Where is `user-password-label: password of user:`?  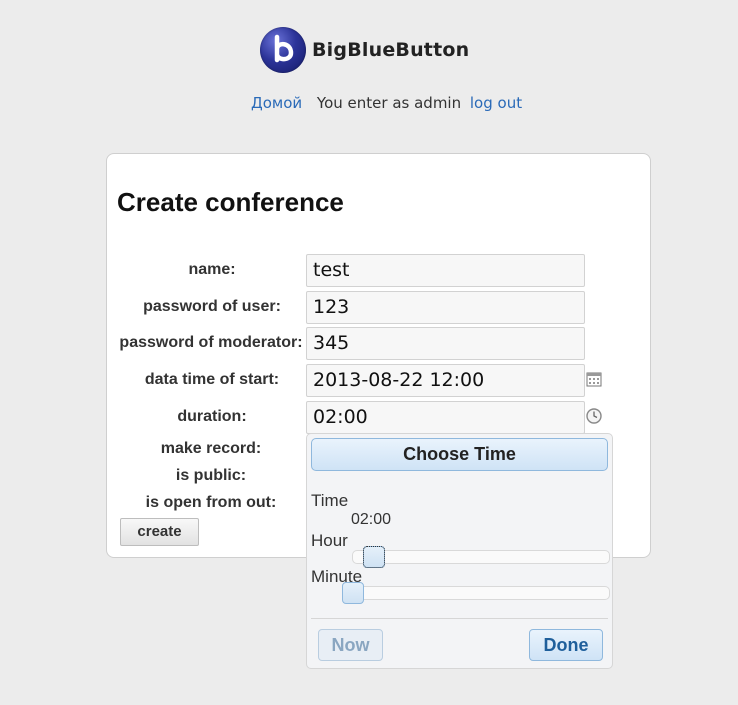
user-password-label: password of user: is located at coordinates (212, 306).